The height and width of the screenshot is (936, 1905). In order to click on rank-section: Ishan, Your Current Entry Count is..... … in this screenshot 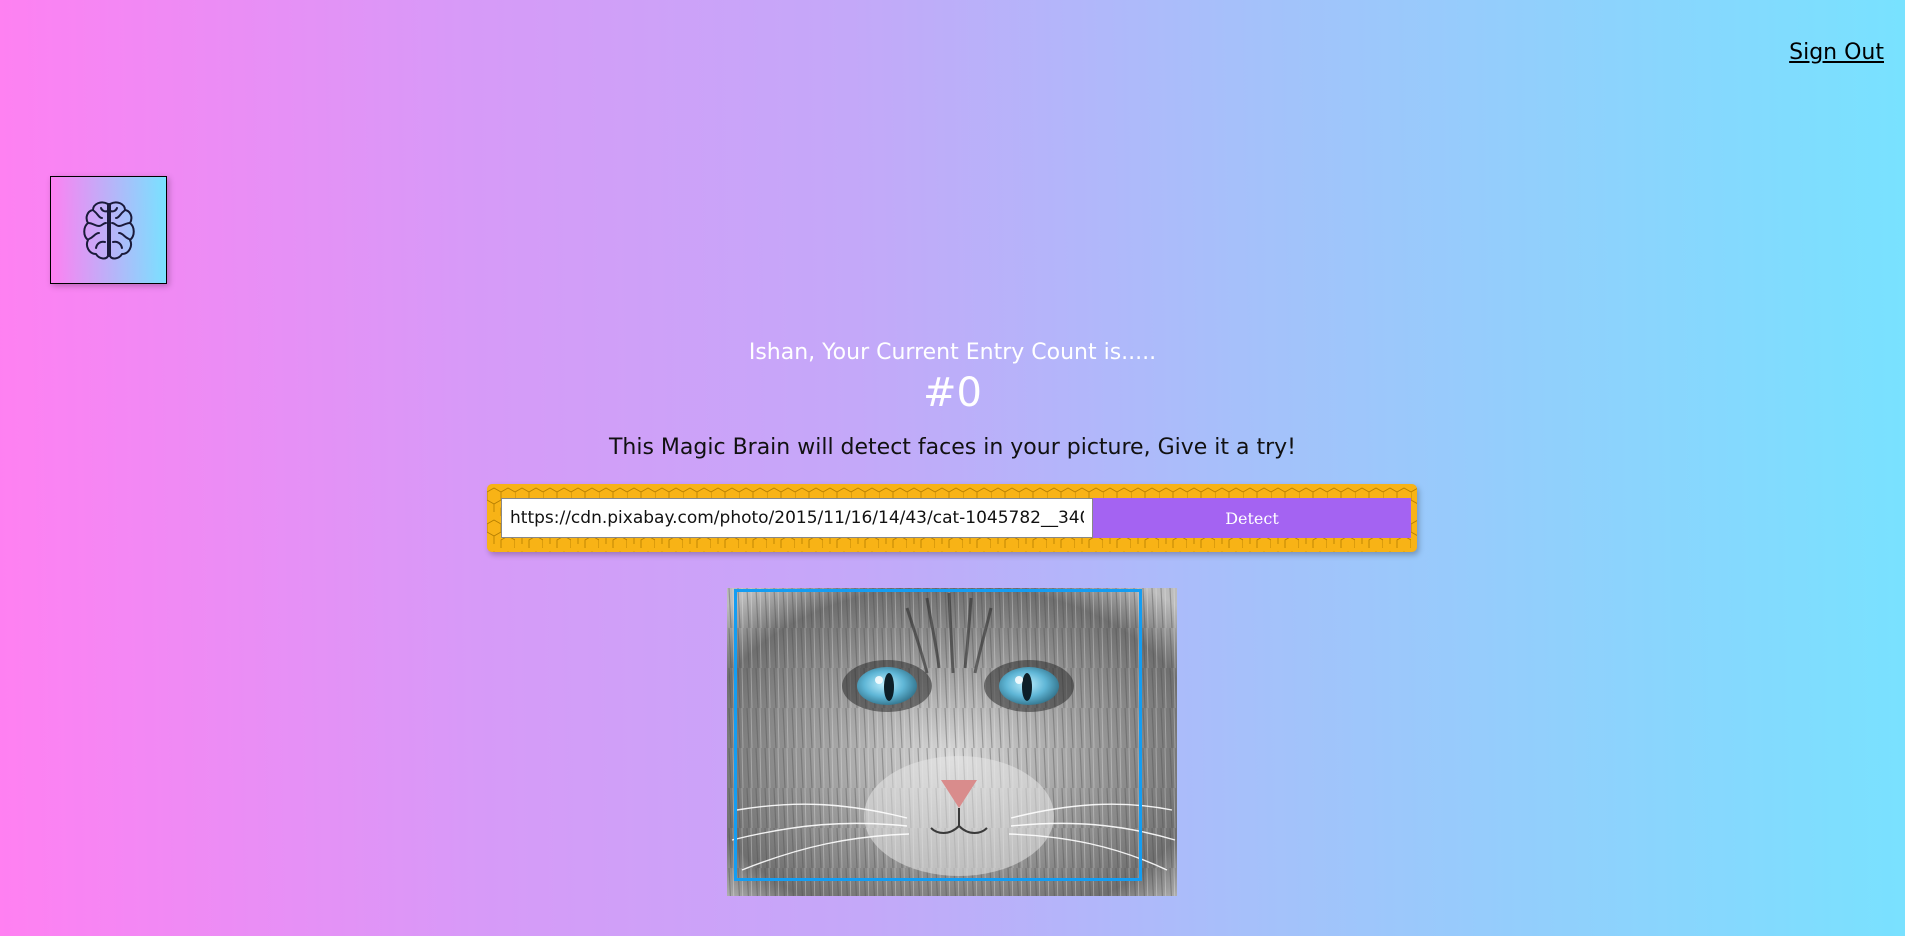, I will do `click(952, 378)`.